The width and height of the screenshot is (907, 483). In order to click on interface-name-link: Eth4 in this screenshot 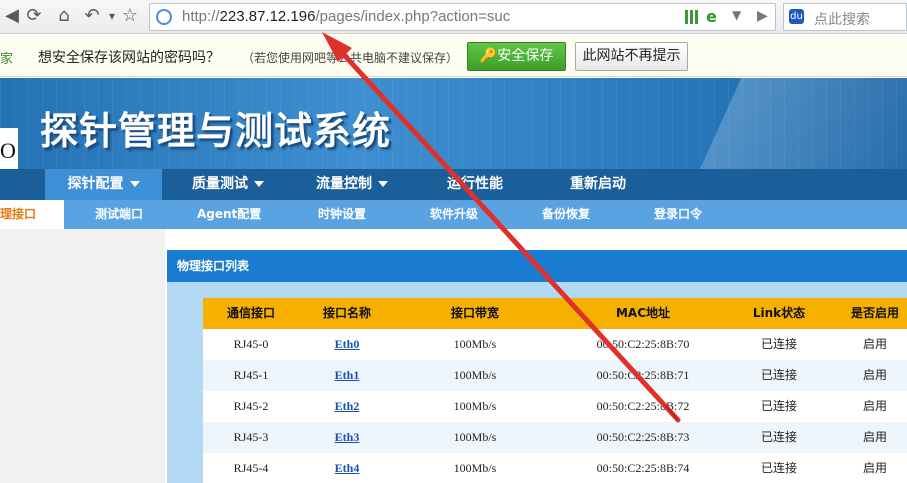, I will do `click(347, 468)`.